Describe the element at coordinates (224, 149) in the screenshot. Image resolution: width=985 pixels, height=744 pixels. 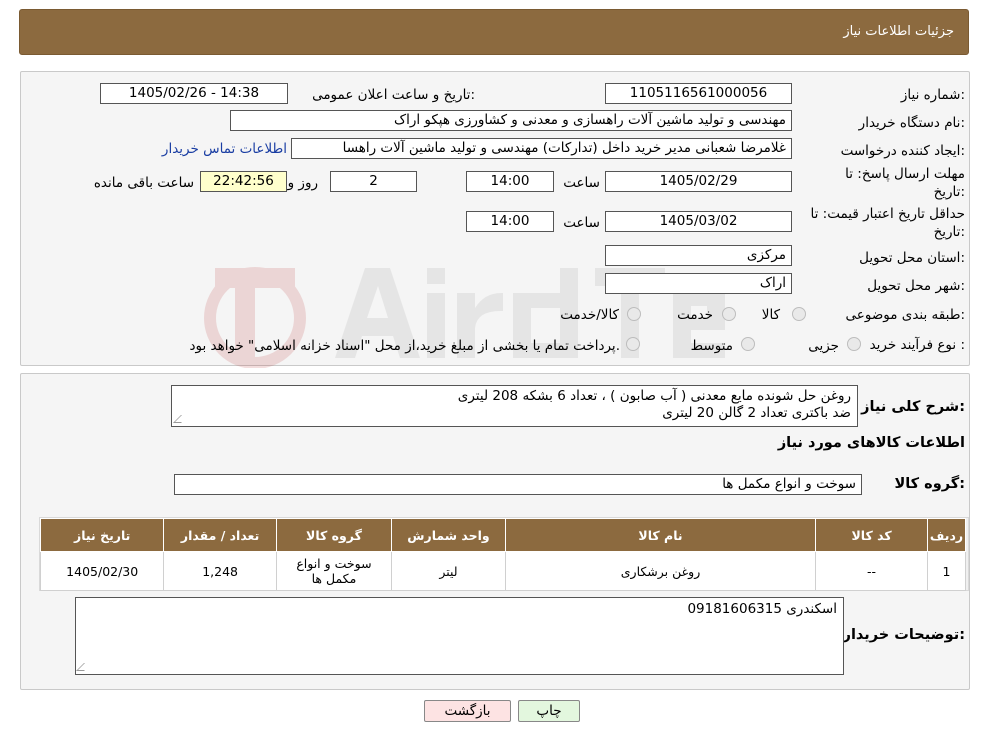
I see `buyer-contact-link: اطلاعات تماس خریدار` at that location.